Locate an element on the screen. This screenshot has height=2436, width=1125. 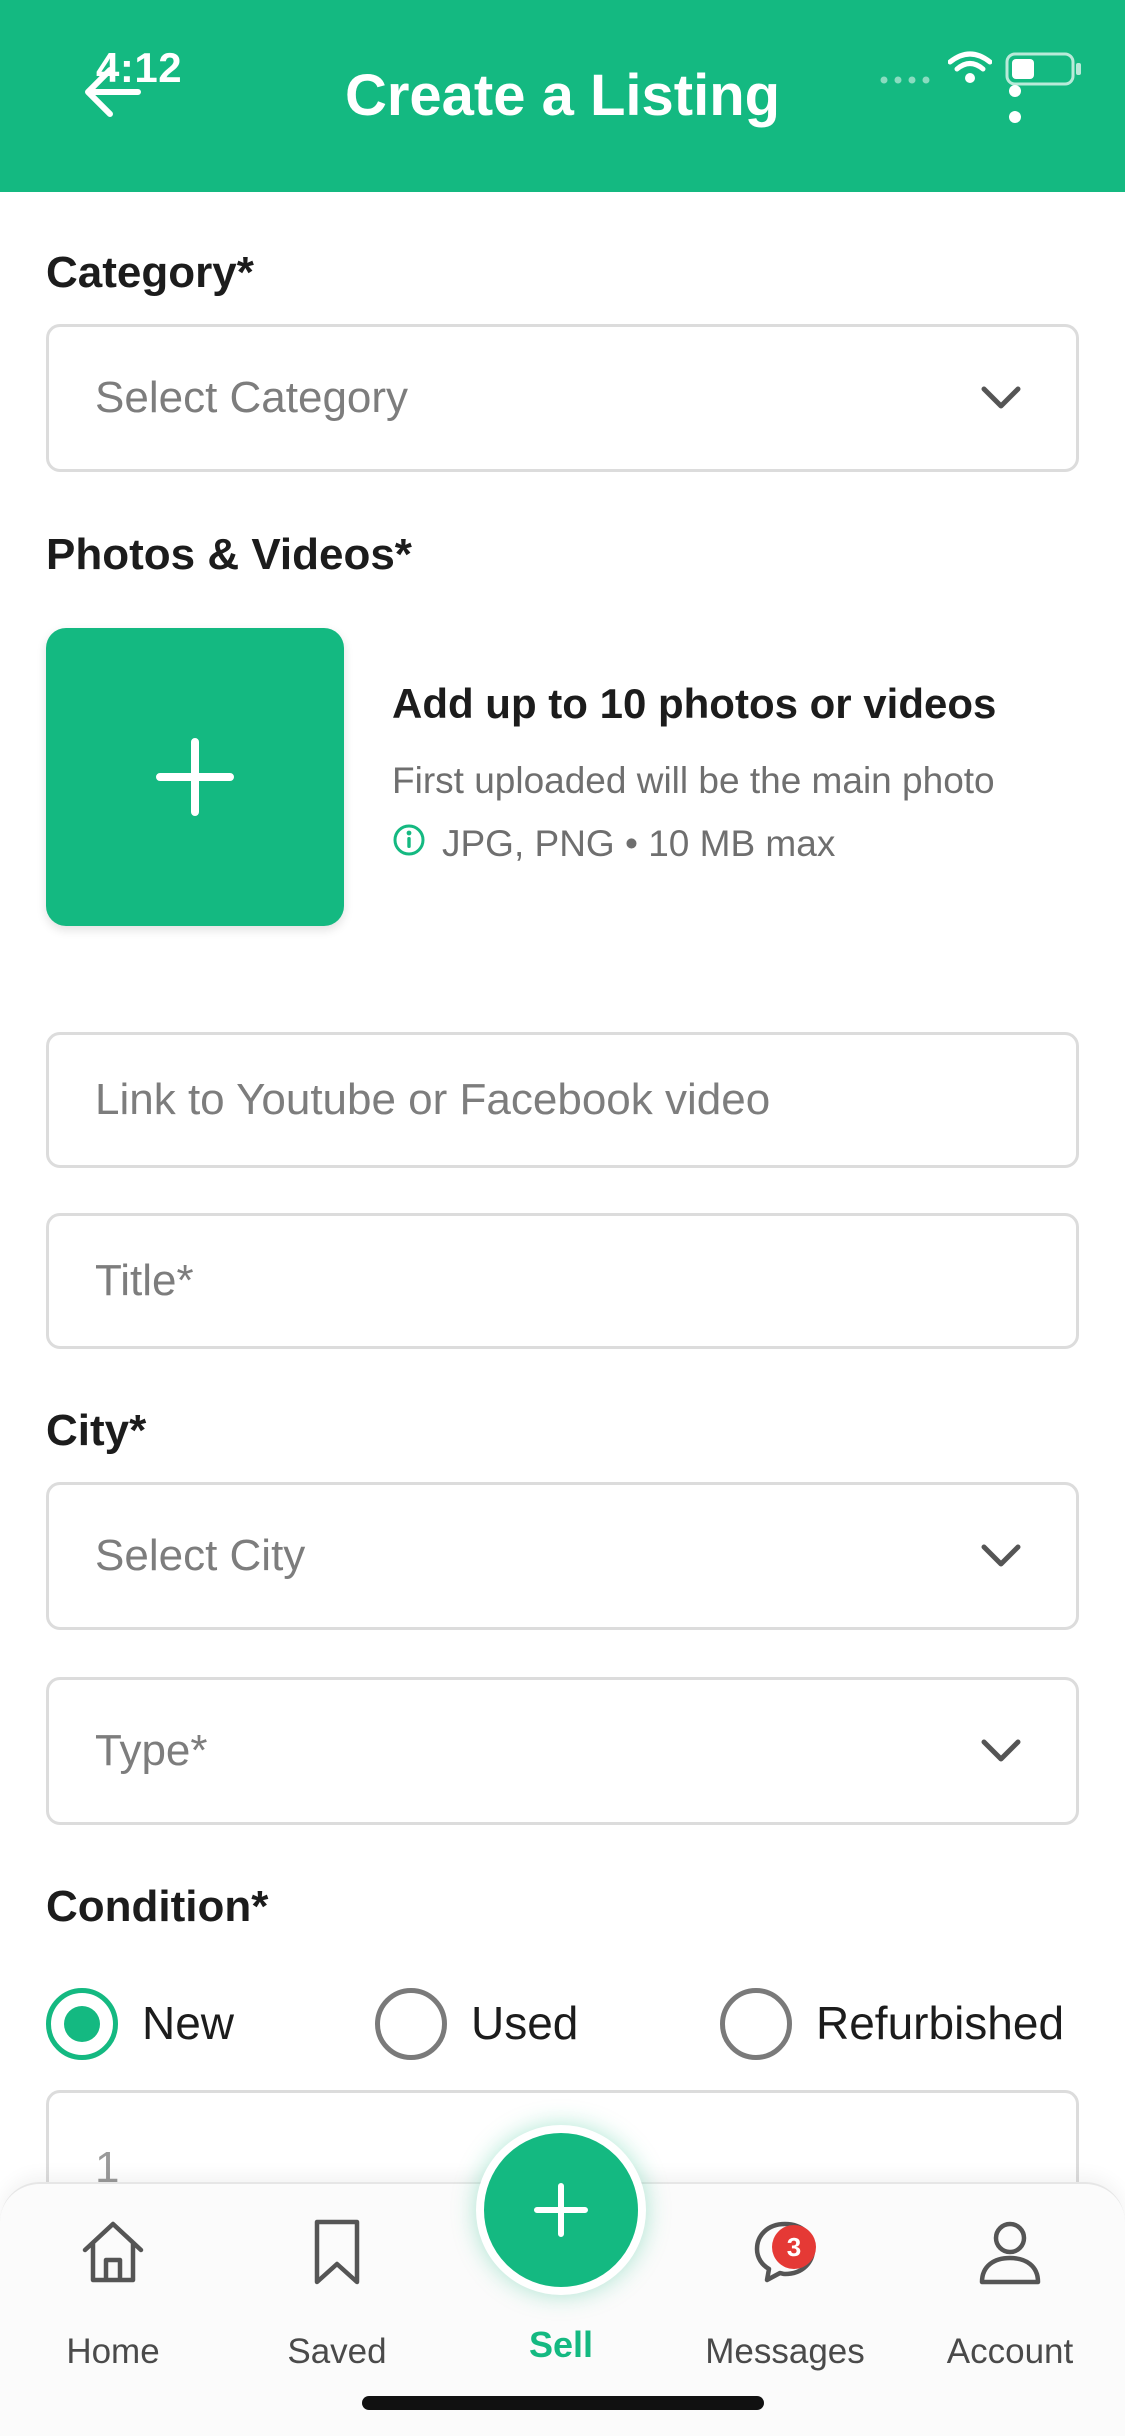
bookmark-icon is located at coordinates (337, 2252).